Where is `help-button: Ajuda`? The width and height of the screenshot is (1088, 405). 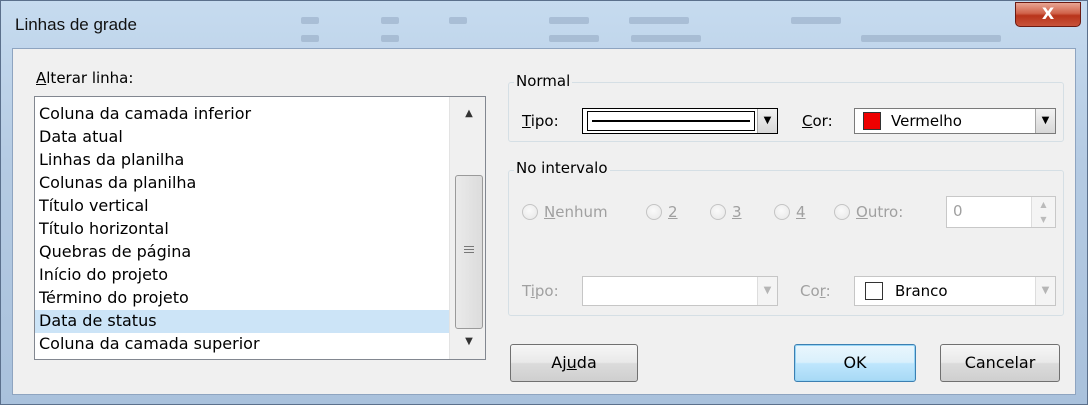 help-button: Ajuda is located at coordinates (574, 363).